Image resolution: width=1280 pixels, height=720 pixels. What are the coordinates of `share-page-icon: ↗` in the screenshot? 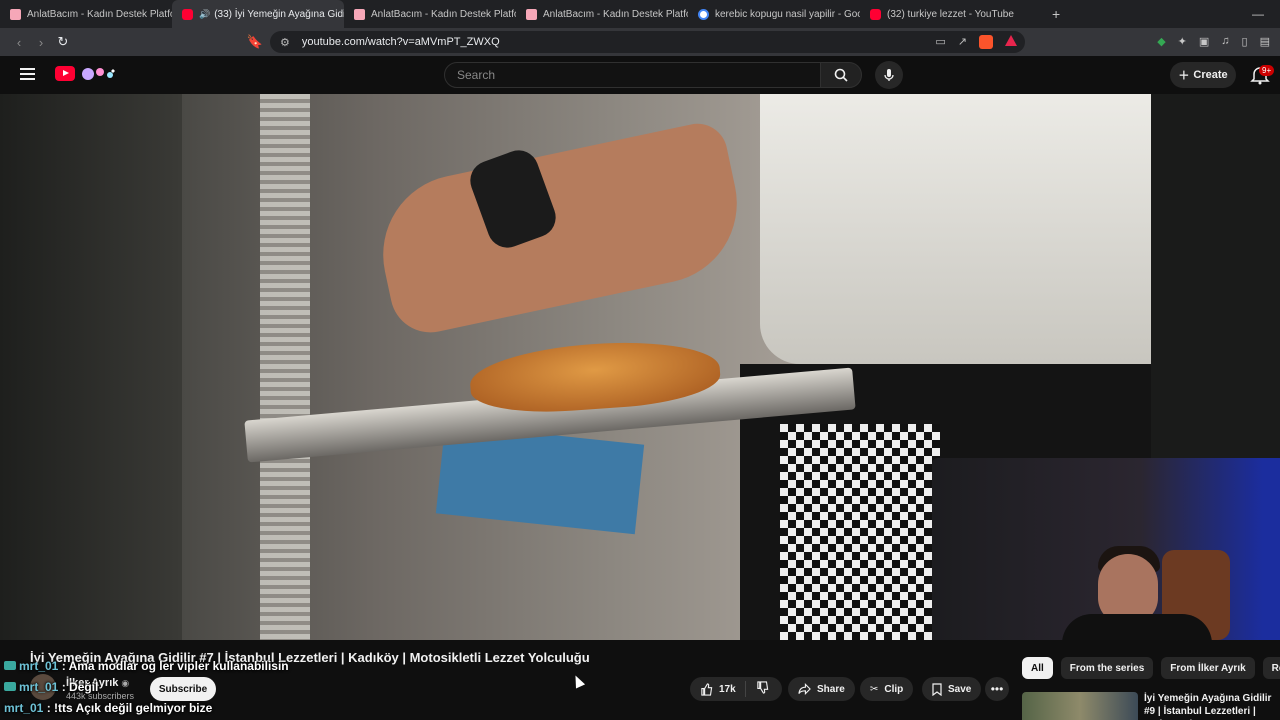 It's located at (962, 42).